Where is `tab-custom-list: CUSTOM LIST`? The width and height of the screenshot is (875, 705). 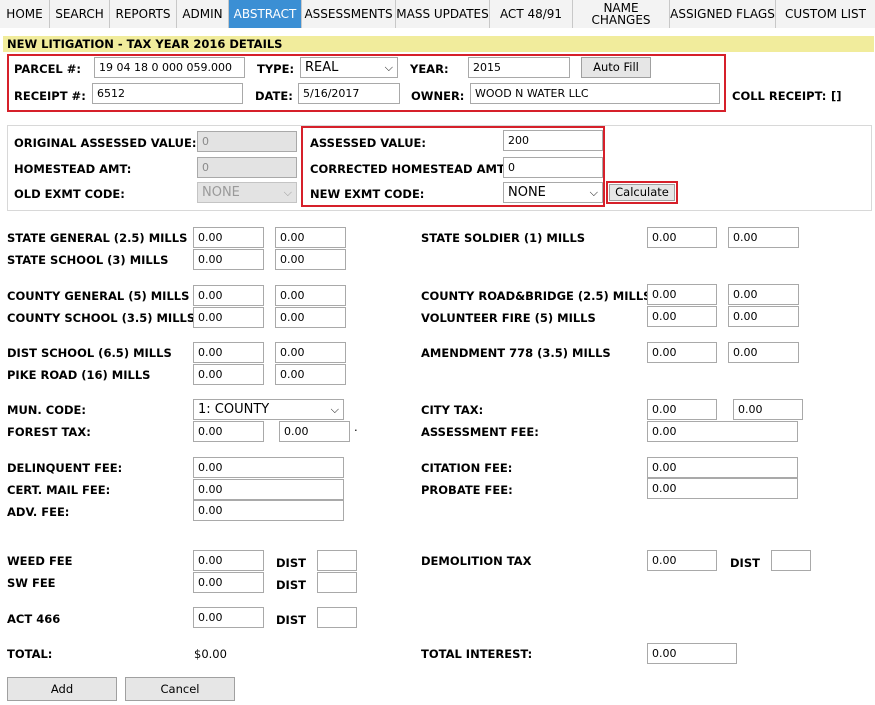 tab-custom-list: CUSTOM LIST is located at coordinates (825, 14).